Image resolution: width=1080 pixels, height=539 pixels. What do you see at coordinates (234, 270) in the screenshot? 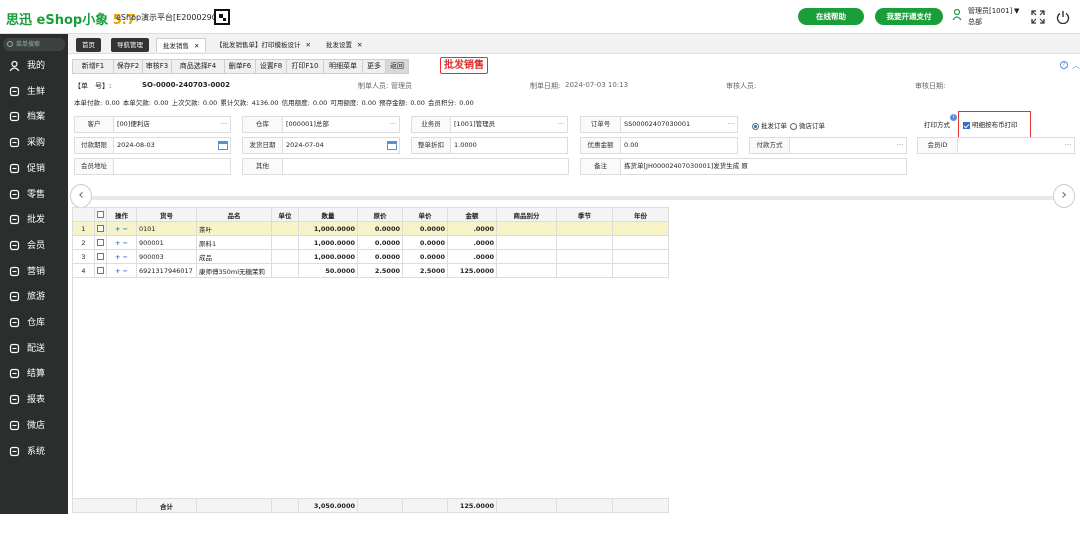
I see `cell-name: 康师傅350ml无糖茉莉` at bounding box center [234, 270].